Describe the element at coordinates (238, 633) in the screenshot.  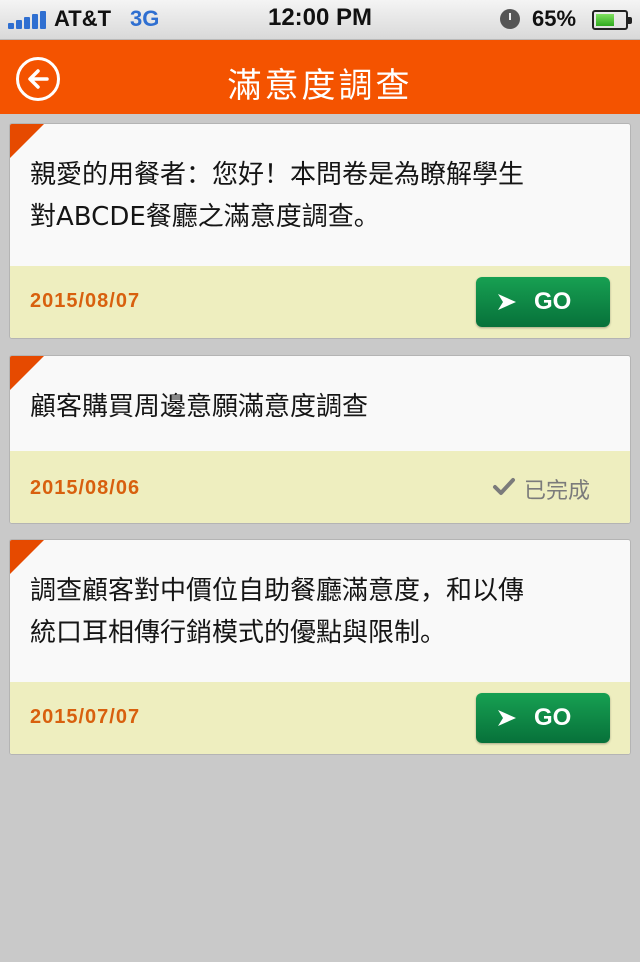
I see `survey-description-line: 統口耳相傳行銷模式的優點與限制。` at that location.